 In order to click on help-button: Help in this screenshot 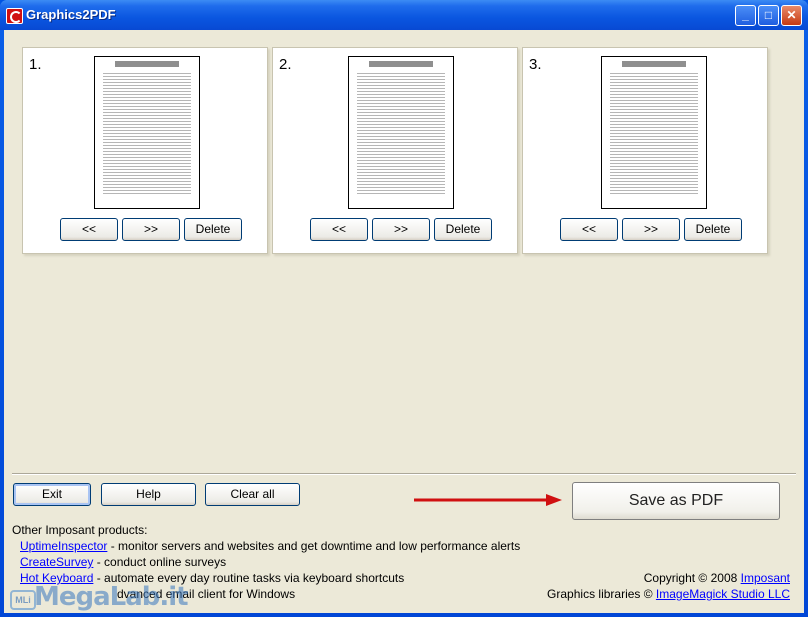, I will do `click(148, 494)`.